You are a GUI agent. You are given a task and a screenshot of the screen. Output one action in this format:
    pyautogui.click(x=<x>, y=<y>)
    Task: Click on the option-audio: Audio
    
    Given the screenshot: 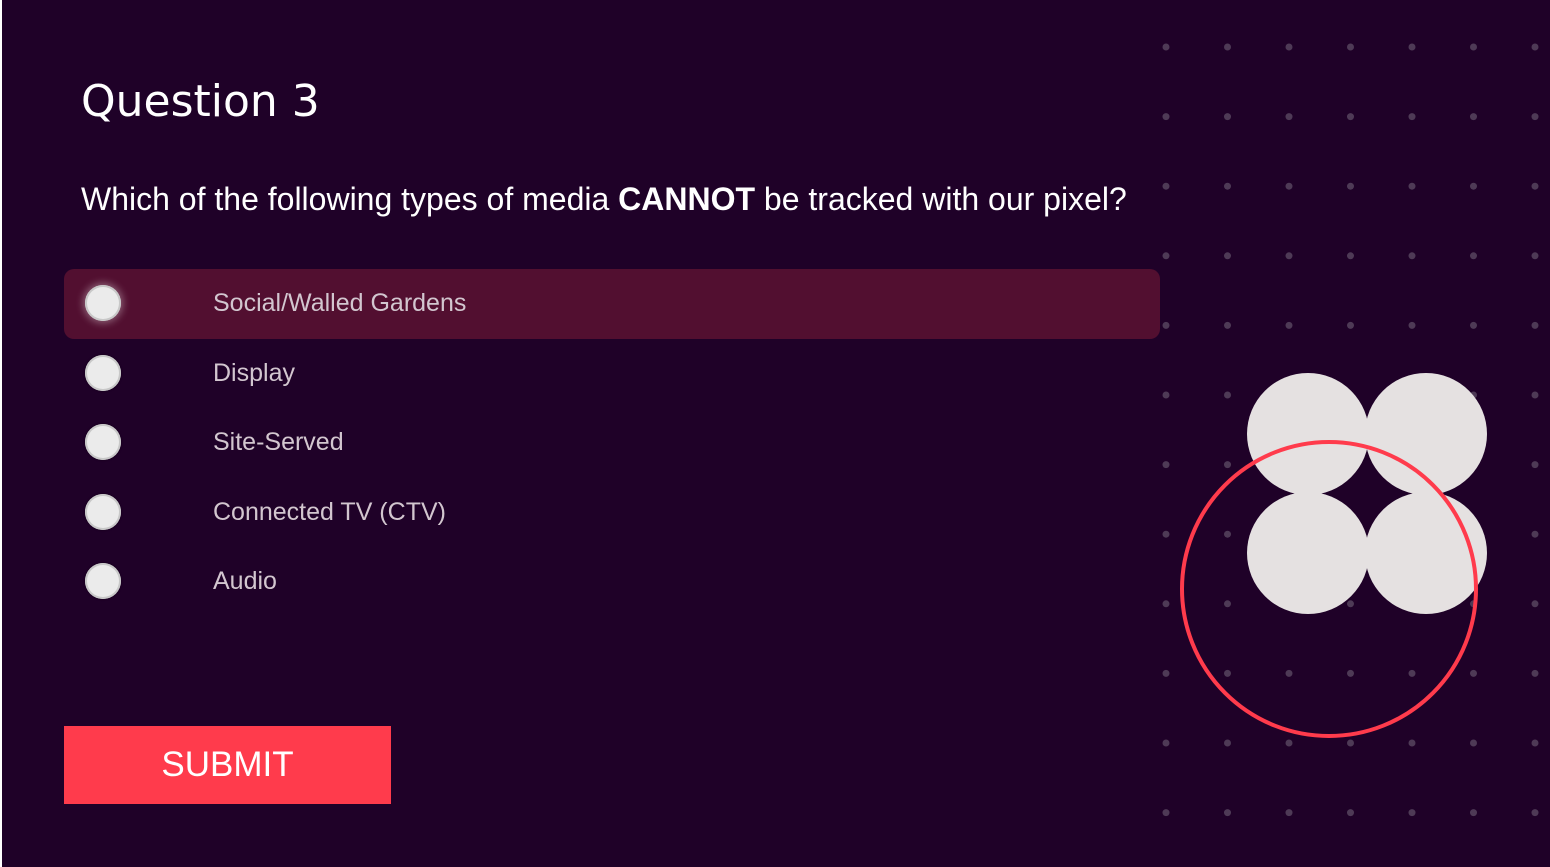 What is the action you would take?
    pyautogui.click(x=612, y=582)
    